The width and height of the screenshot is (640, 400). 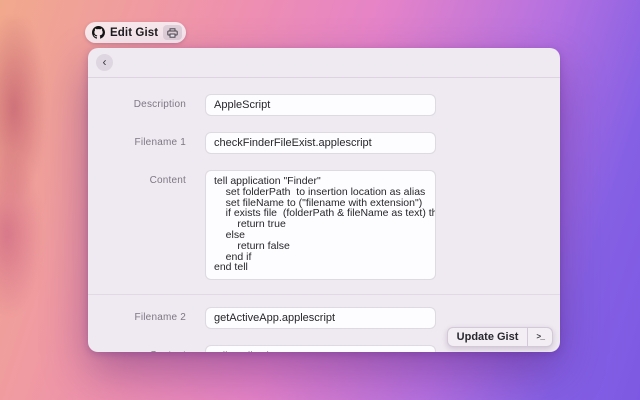 What do you see at coordinates (160, 142) in the screenshot?
I see `filename-1-label: Filename 1` at bounding box center [160, 142].